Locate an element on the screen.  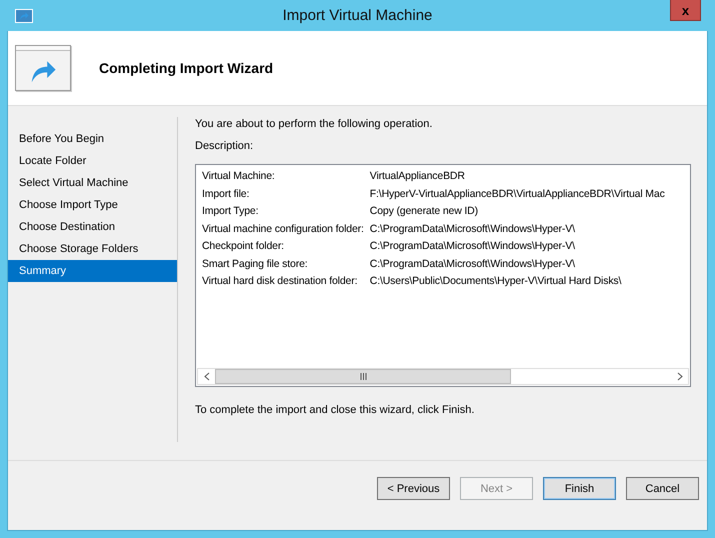
wizard-button: Finish is located at coordinates (579, 488).